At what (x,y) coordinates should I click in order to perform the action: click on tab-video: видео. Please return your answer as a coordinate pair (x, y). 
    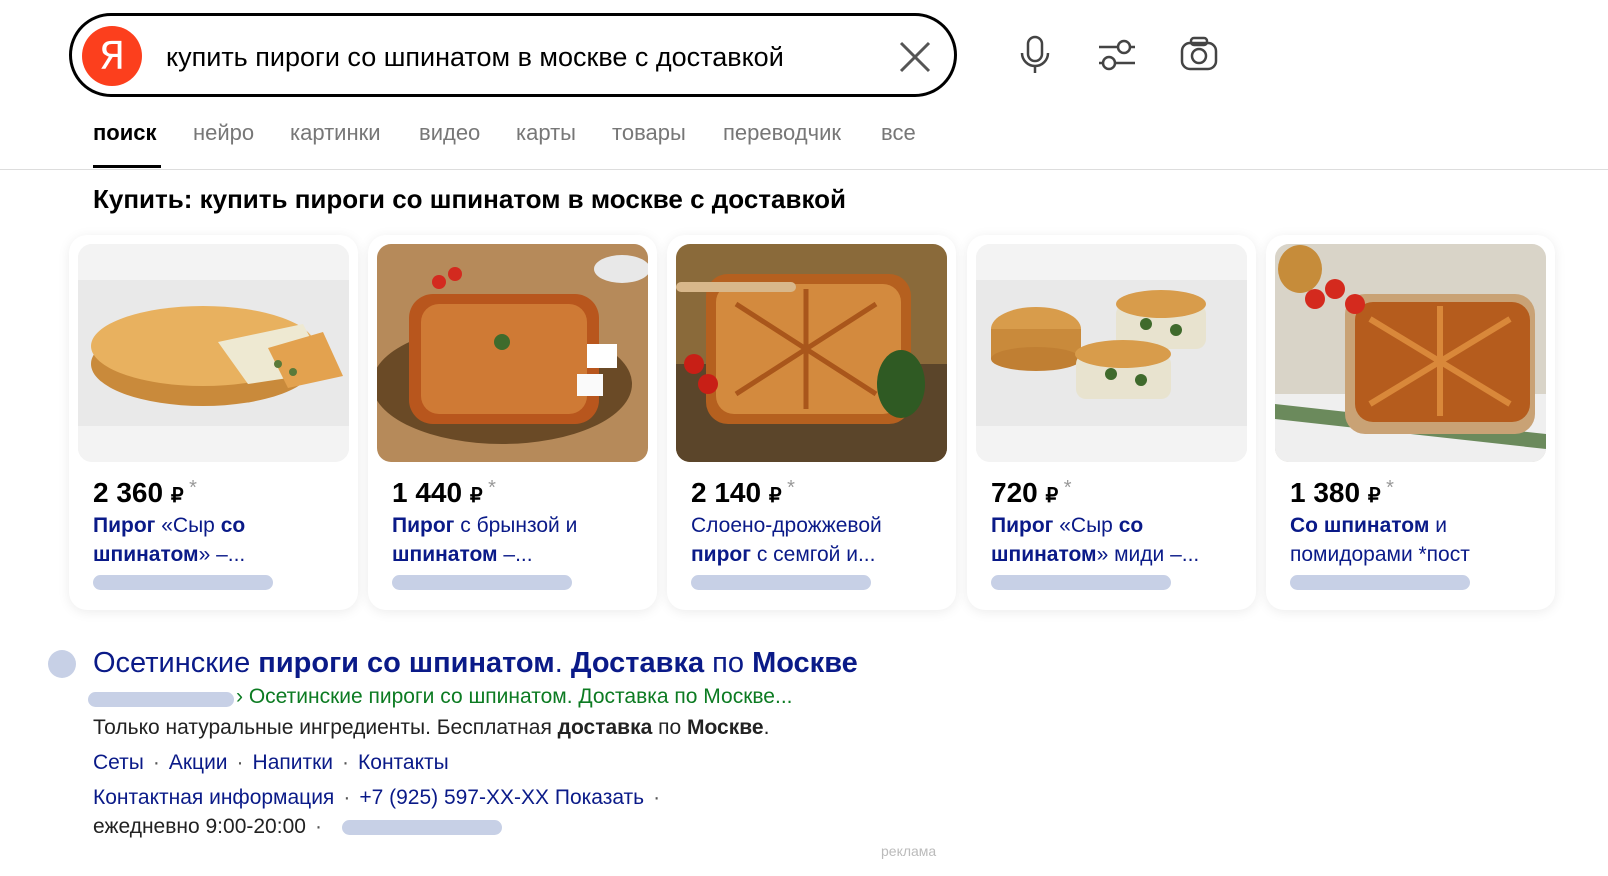
    Looking at the image, I should click on (449, 133).